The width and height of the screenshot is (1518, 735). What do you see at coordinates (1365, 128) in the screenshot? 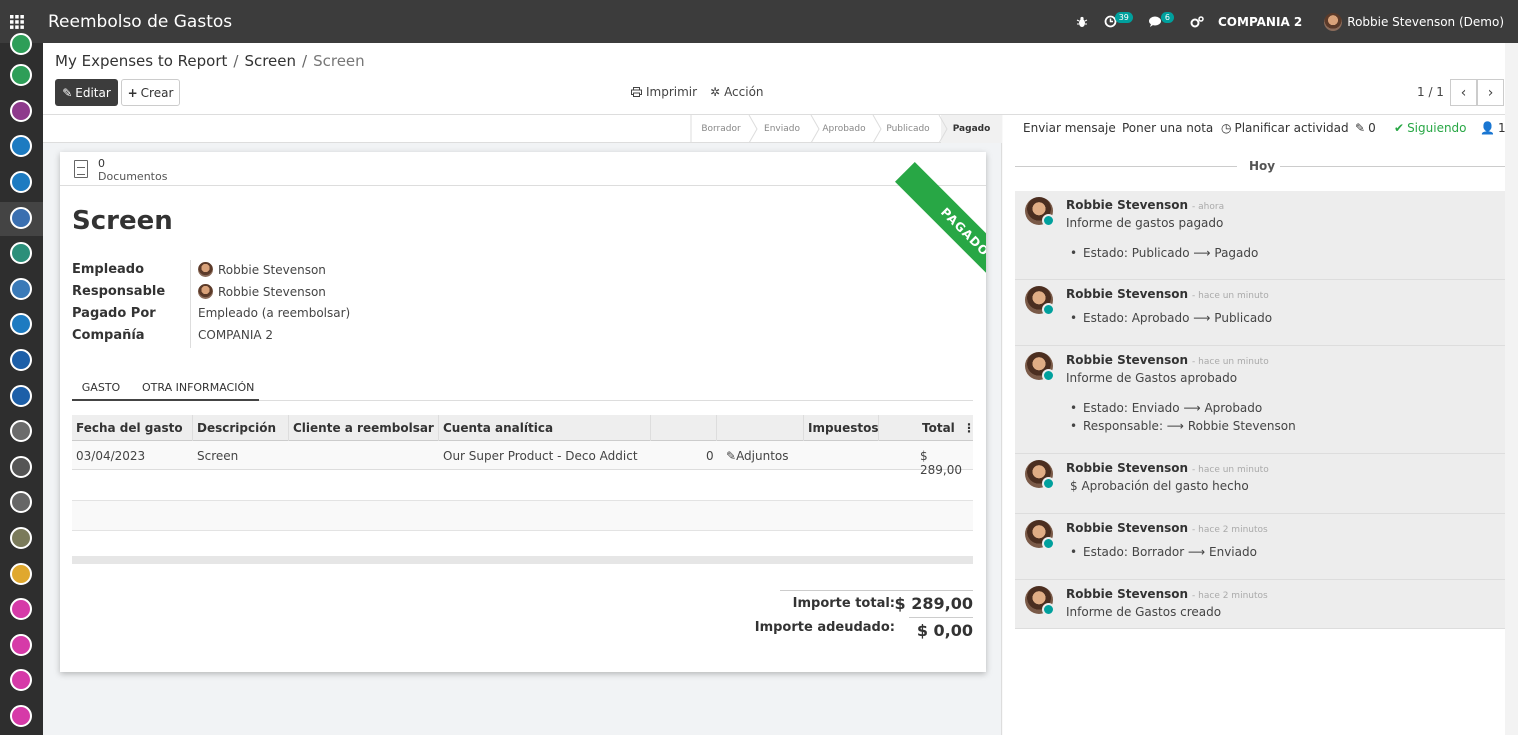
I see `attachments-button: ✎ 0` at bounding box center [1365, 128].